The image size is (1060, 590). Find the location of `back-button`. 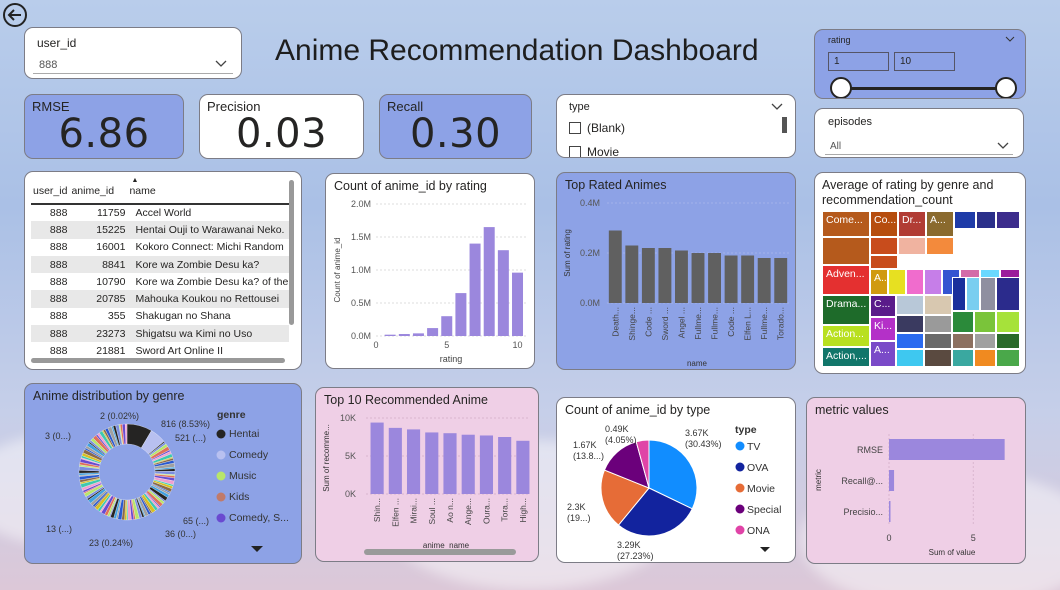

back-button is located at coordinates (15, 15).